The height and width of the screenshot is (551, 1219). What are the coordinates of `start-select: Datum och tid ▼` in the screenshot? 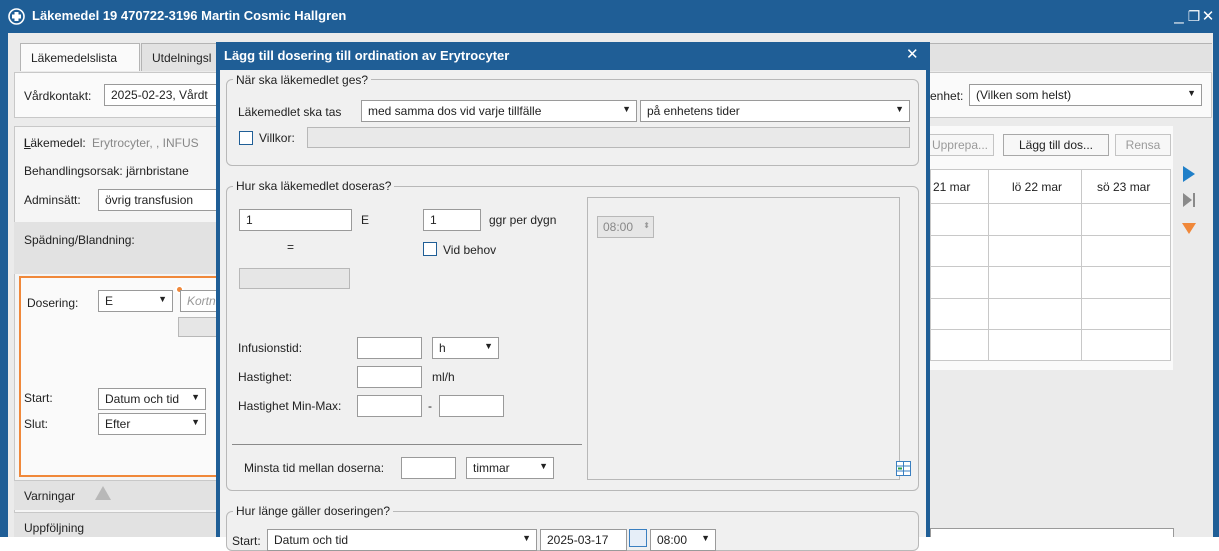 It's located at (152, 399).